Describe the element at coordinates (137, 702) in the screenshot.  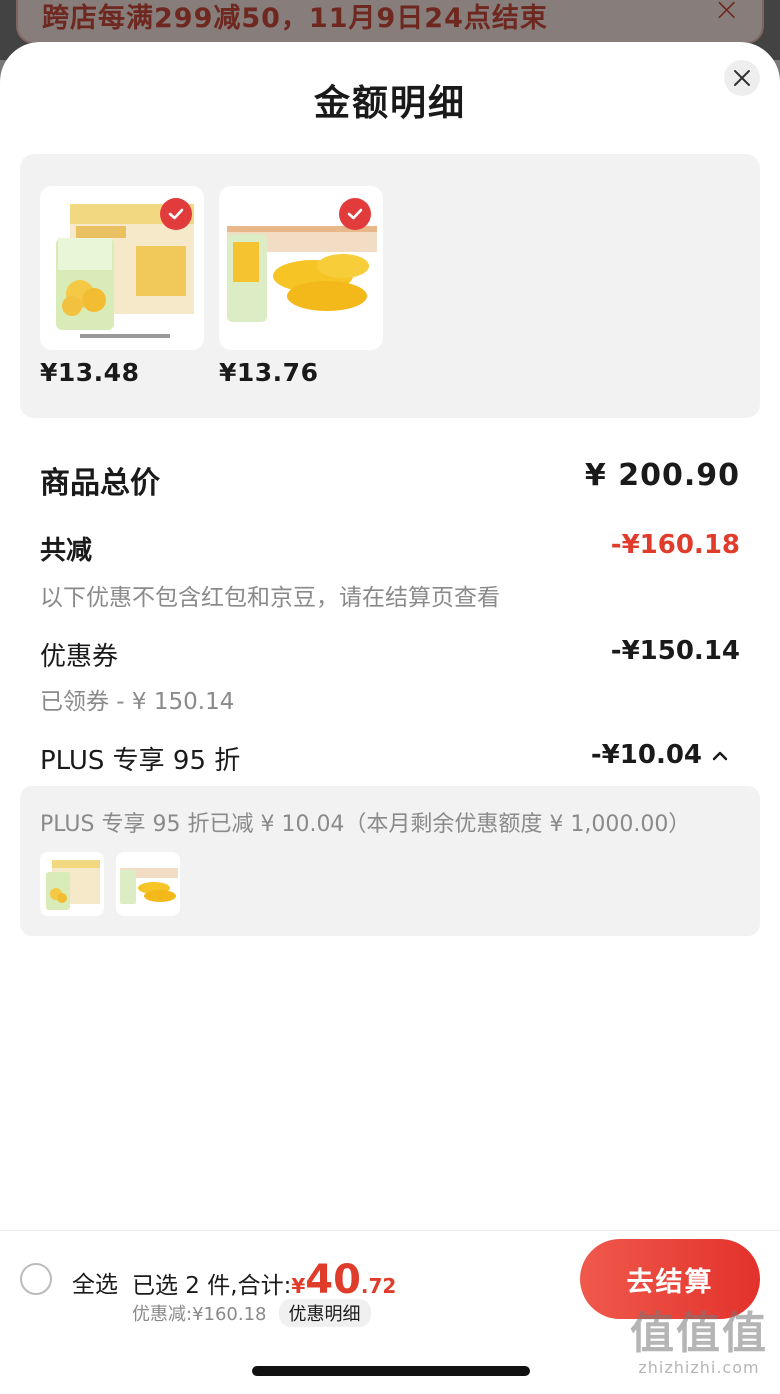
I see `coupon-note: 已领券 - ¥ 150.14` at that location.